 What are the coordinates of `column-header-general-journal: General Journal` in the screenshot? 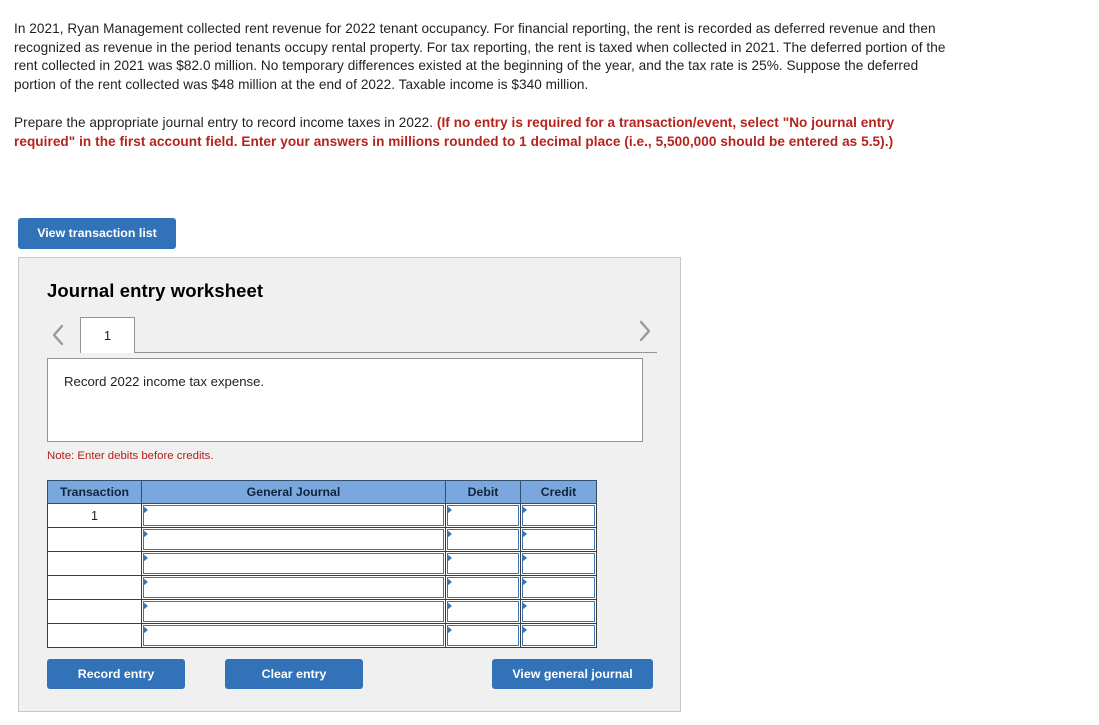 It's located at (293, 492).